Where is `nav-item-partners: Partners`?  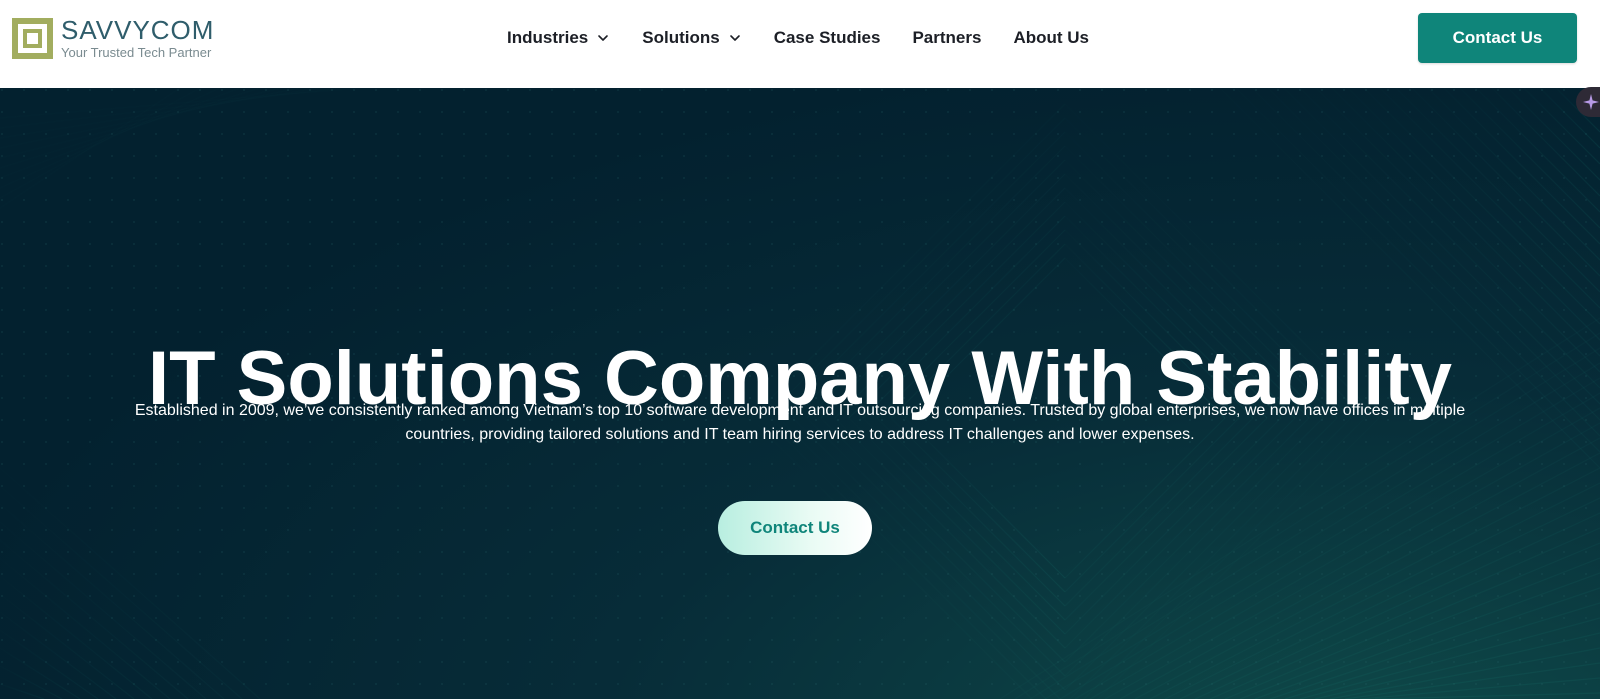 nav-item-partners: Partners is located at coordinates (946, 38).